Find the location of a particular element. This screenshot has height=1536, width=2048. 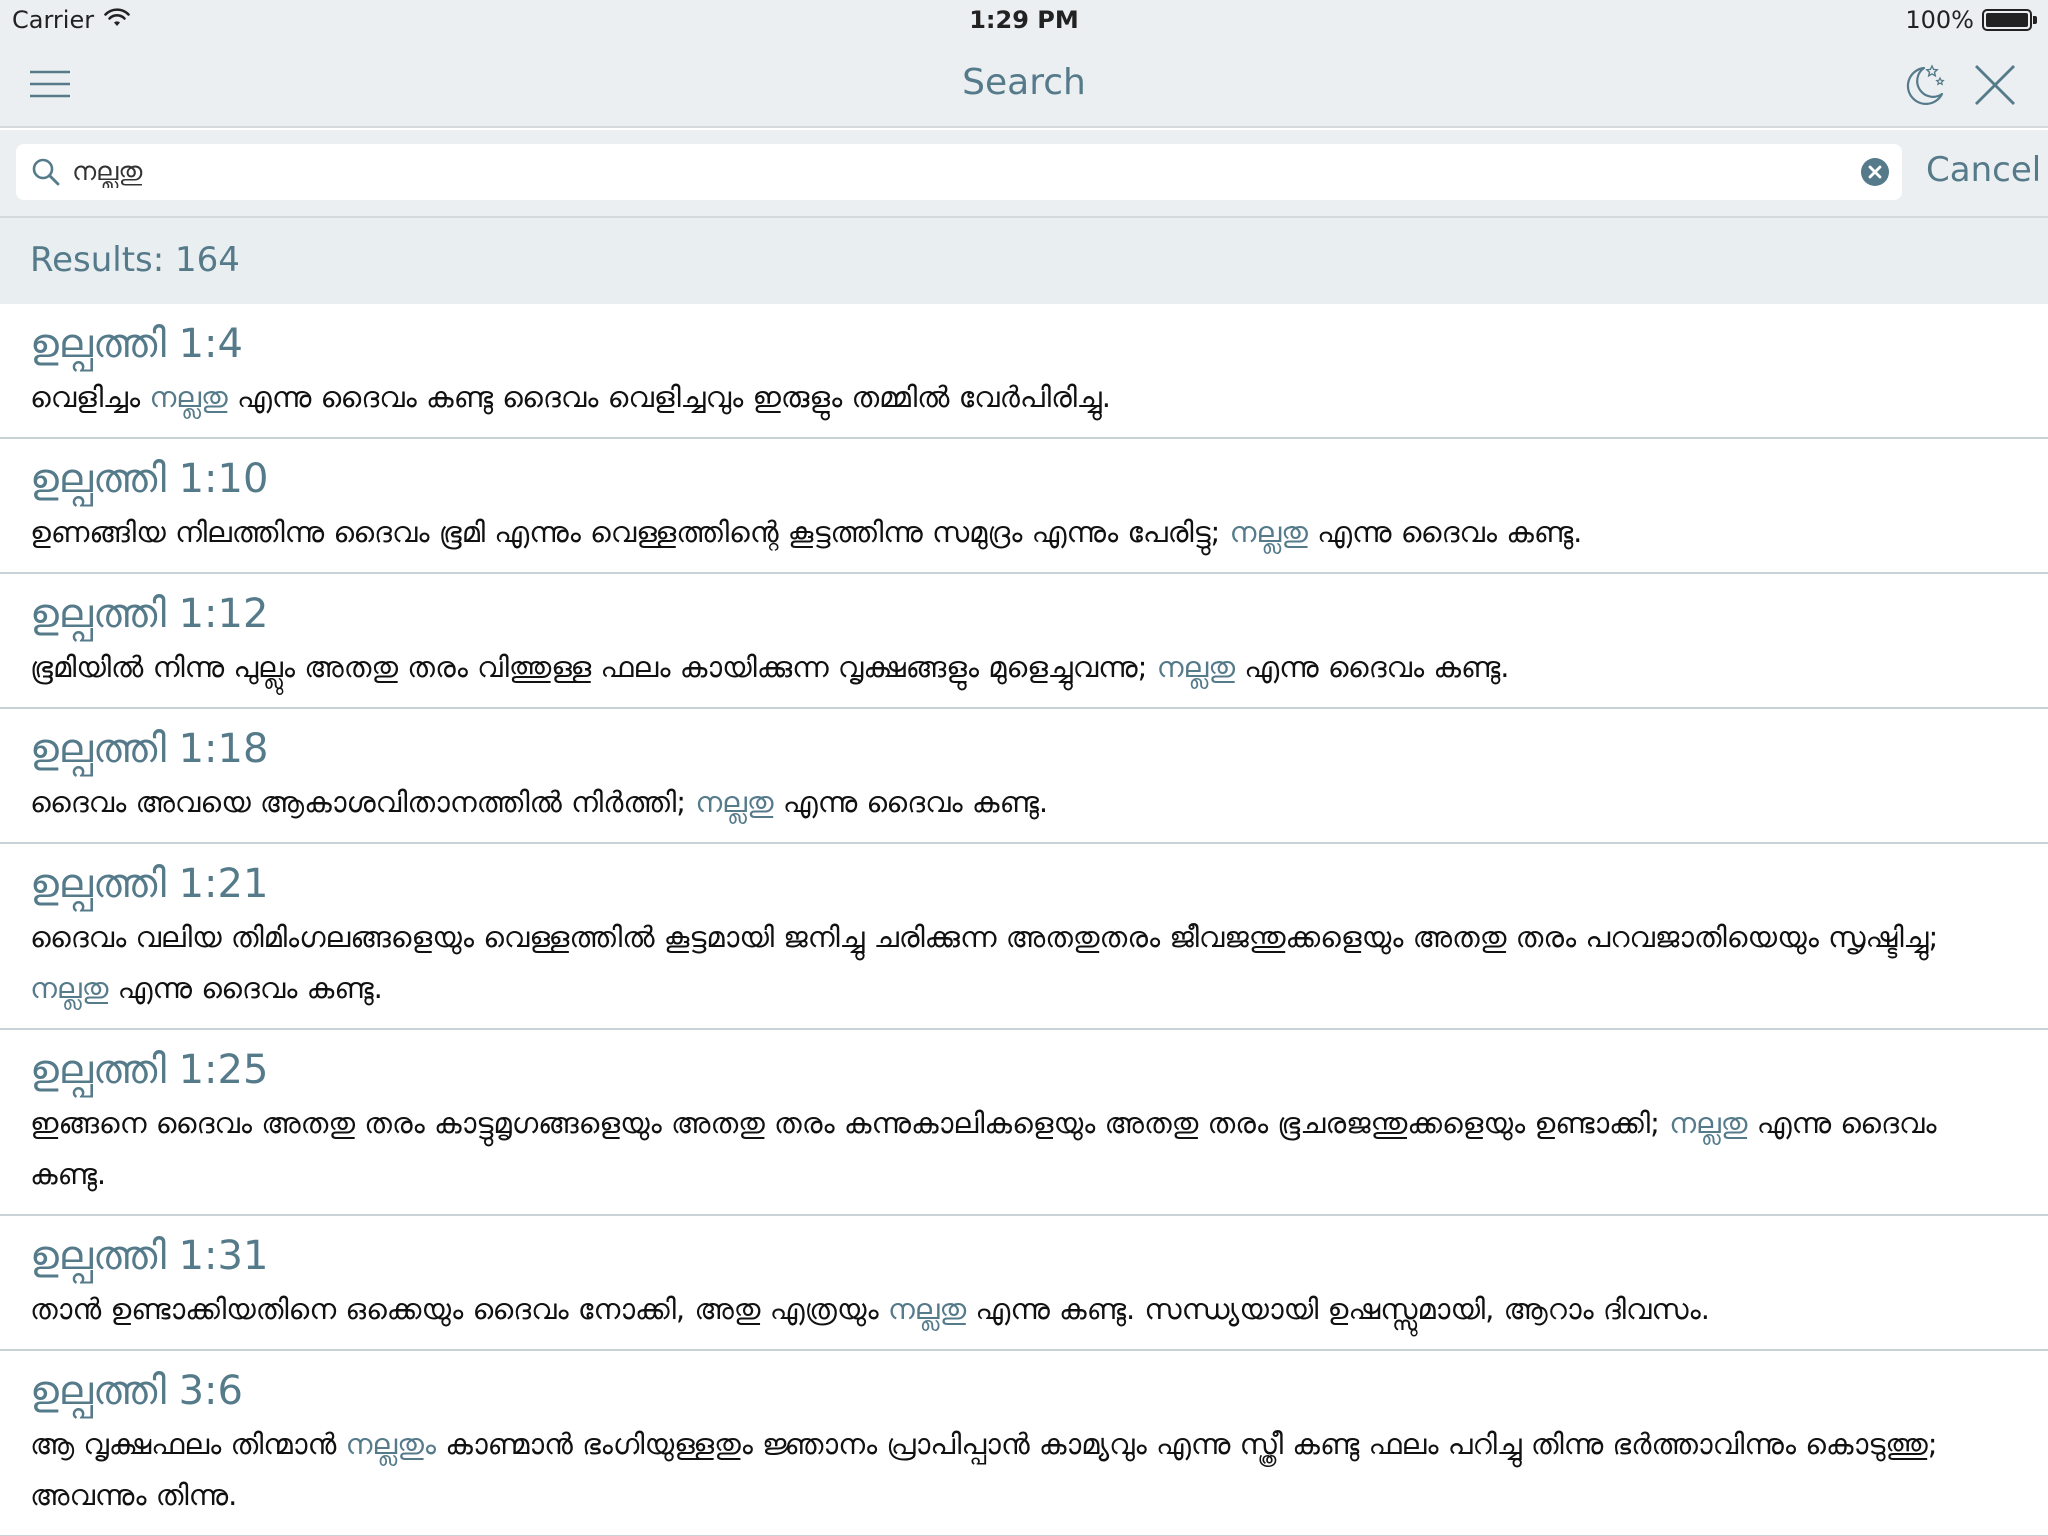

page-title: Search is located at coordinates (1024, 82).